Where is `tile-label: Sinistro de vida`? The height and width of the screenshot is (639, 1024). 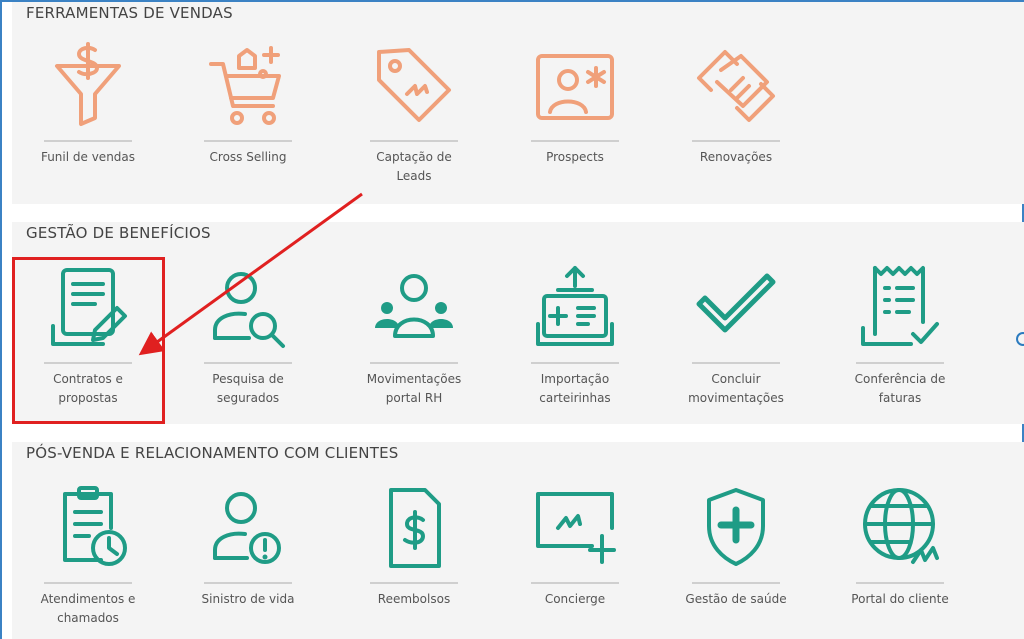
tile-label: Sinistro de vida is located at coordinates (248, 599).